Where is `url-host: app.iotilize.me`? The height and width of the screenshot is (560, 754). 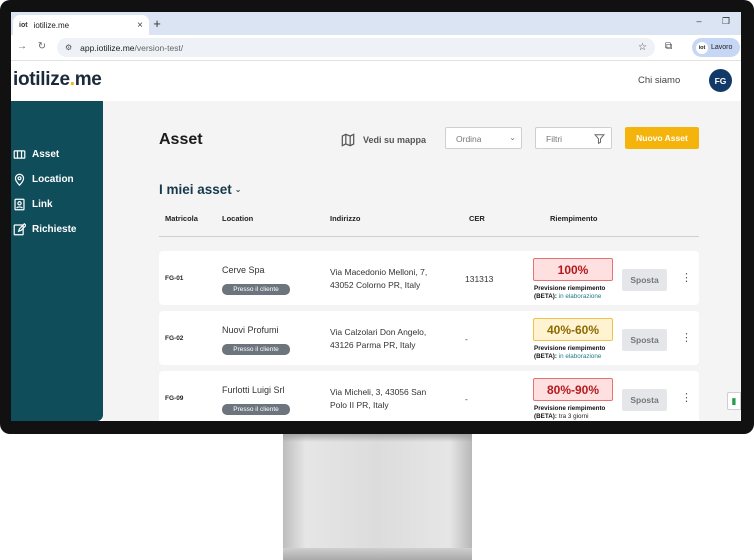
url-host: app.iotilize.me is located at coordinates (107, 47).